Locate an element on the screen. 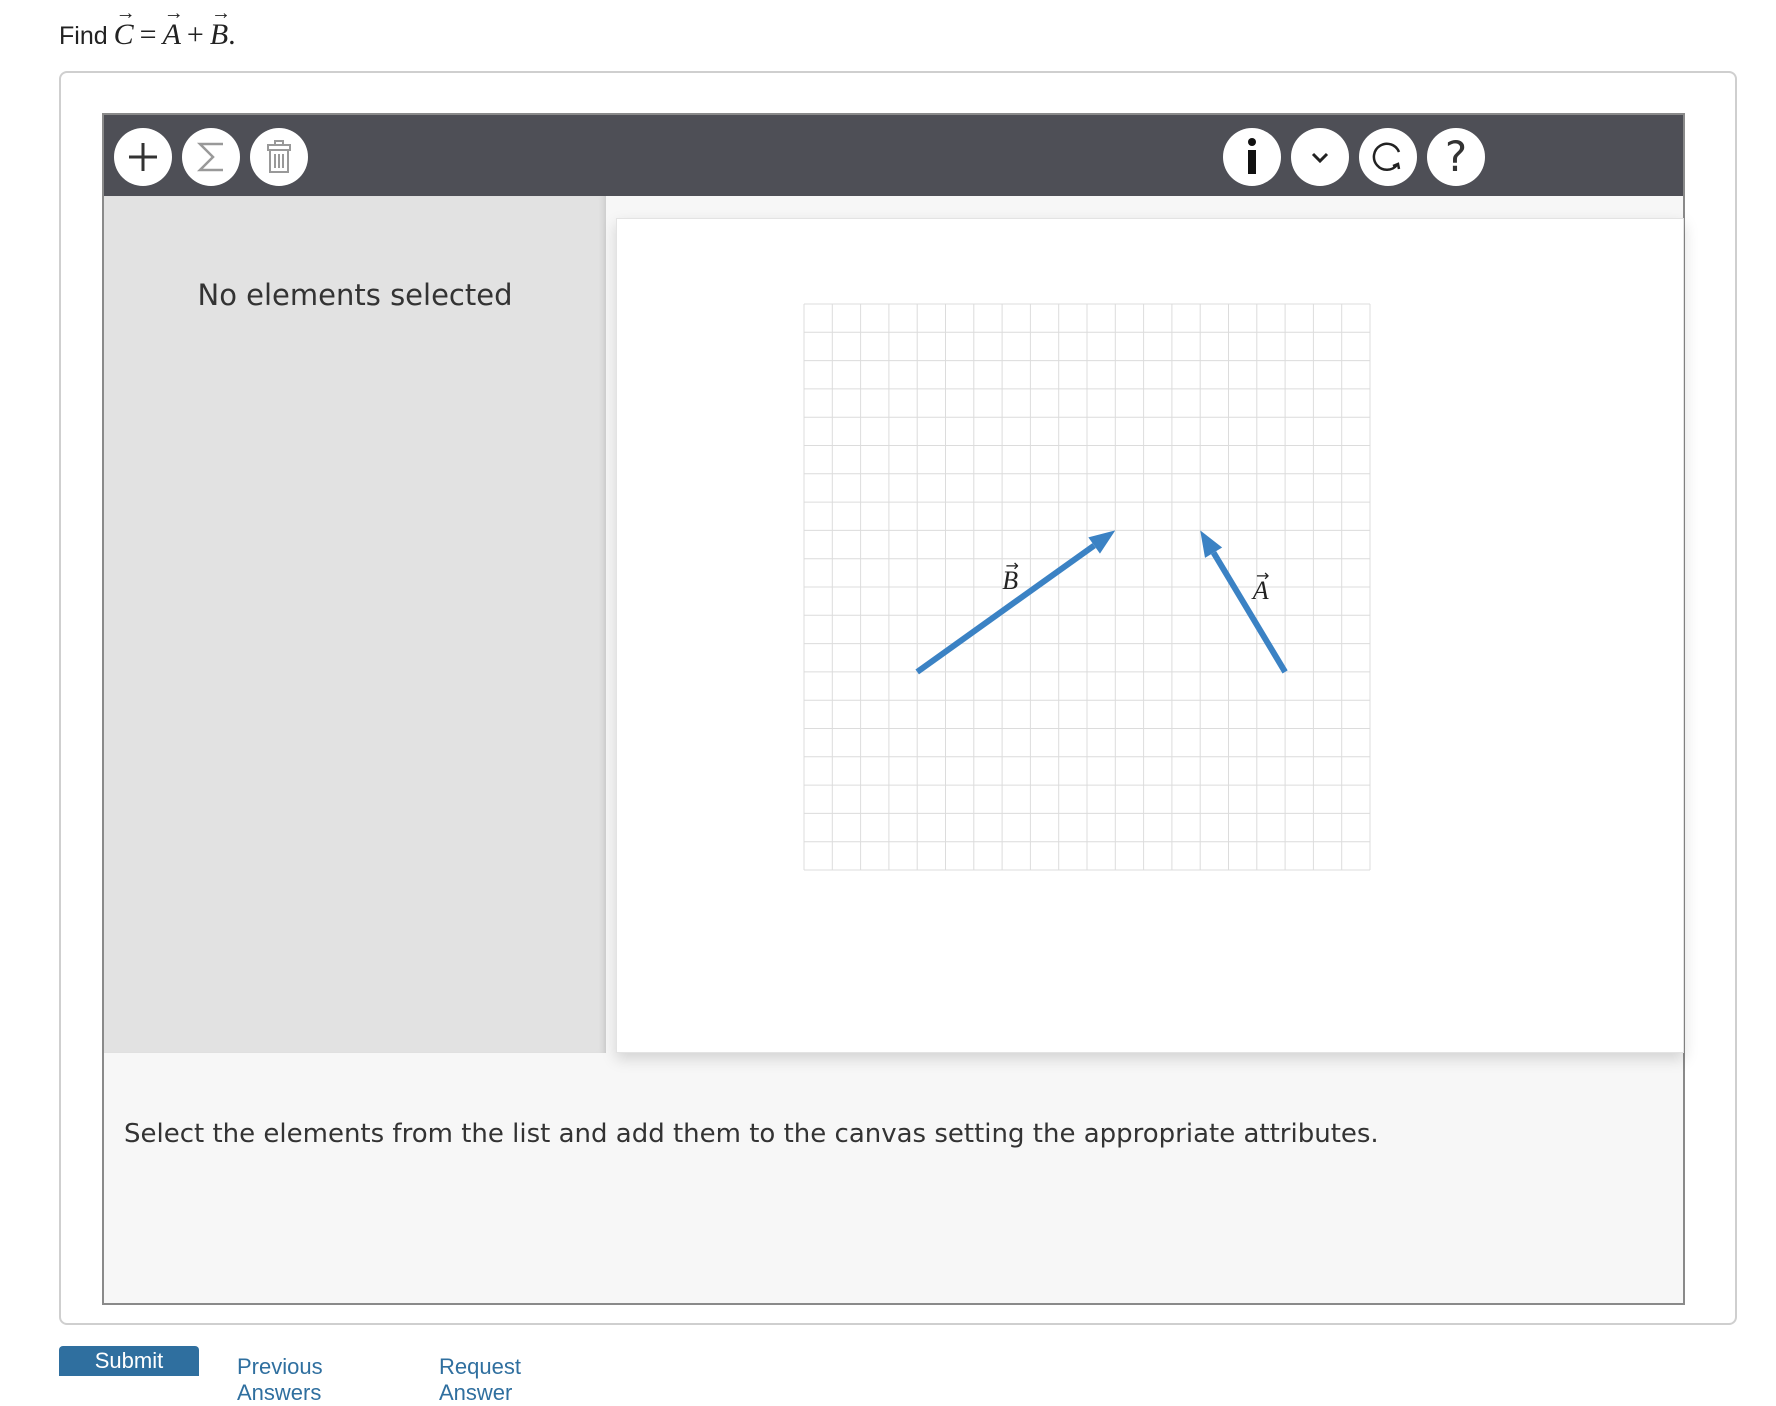 This screenshot has height=1406, width=1776. vector-arrowhead is located at coordinates (1211, 544).